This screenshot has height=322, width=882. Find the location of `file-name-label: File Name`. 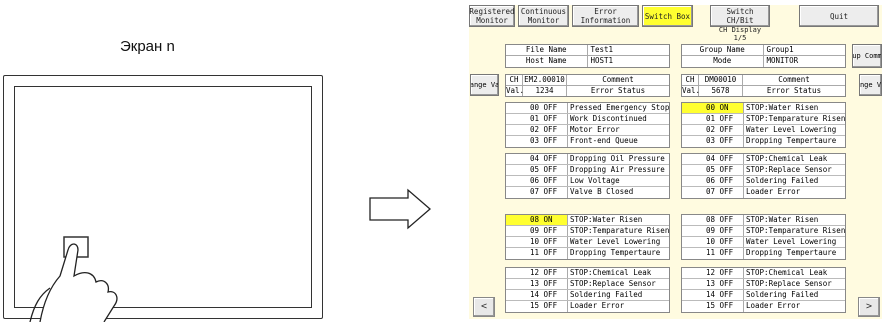

file-name-label: File Name is located at coordinates (547, 50).